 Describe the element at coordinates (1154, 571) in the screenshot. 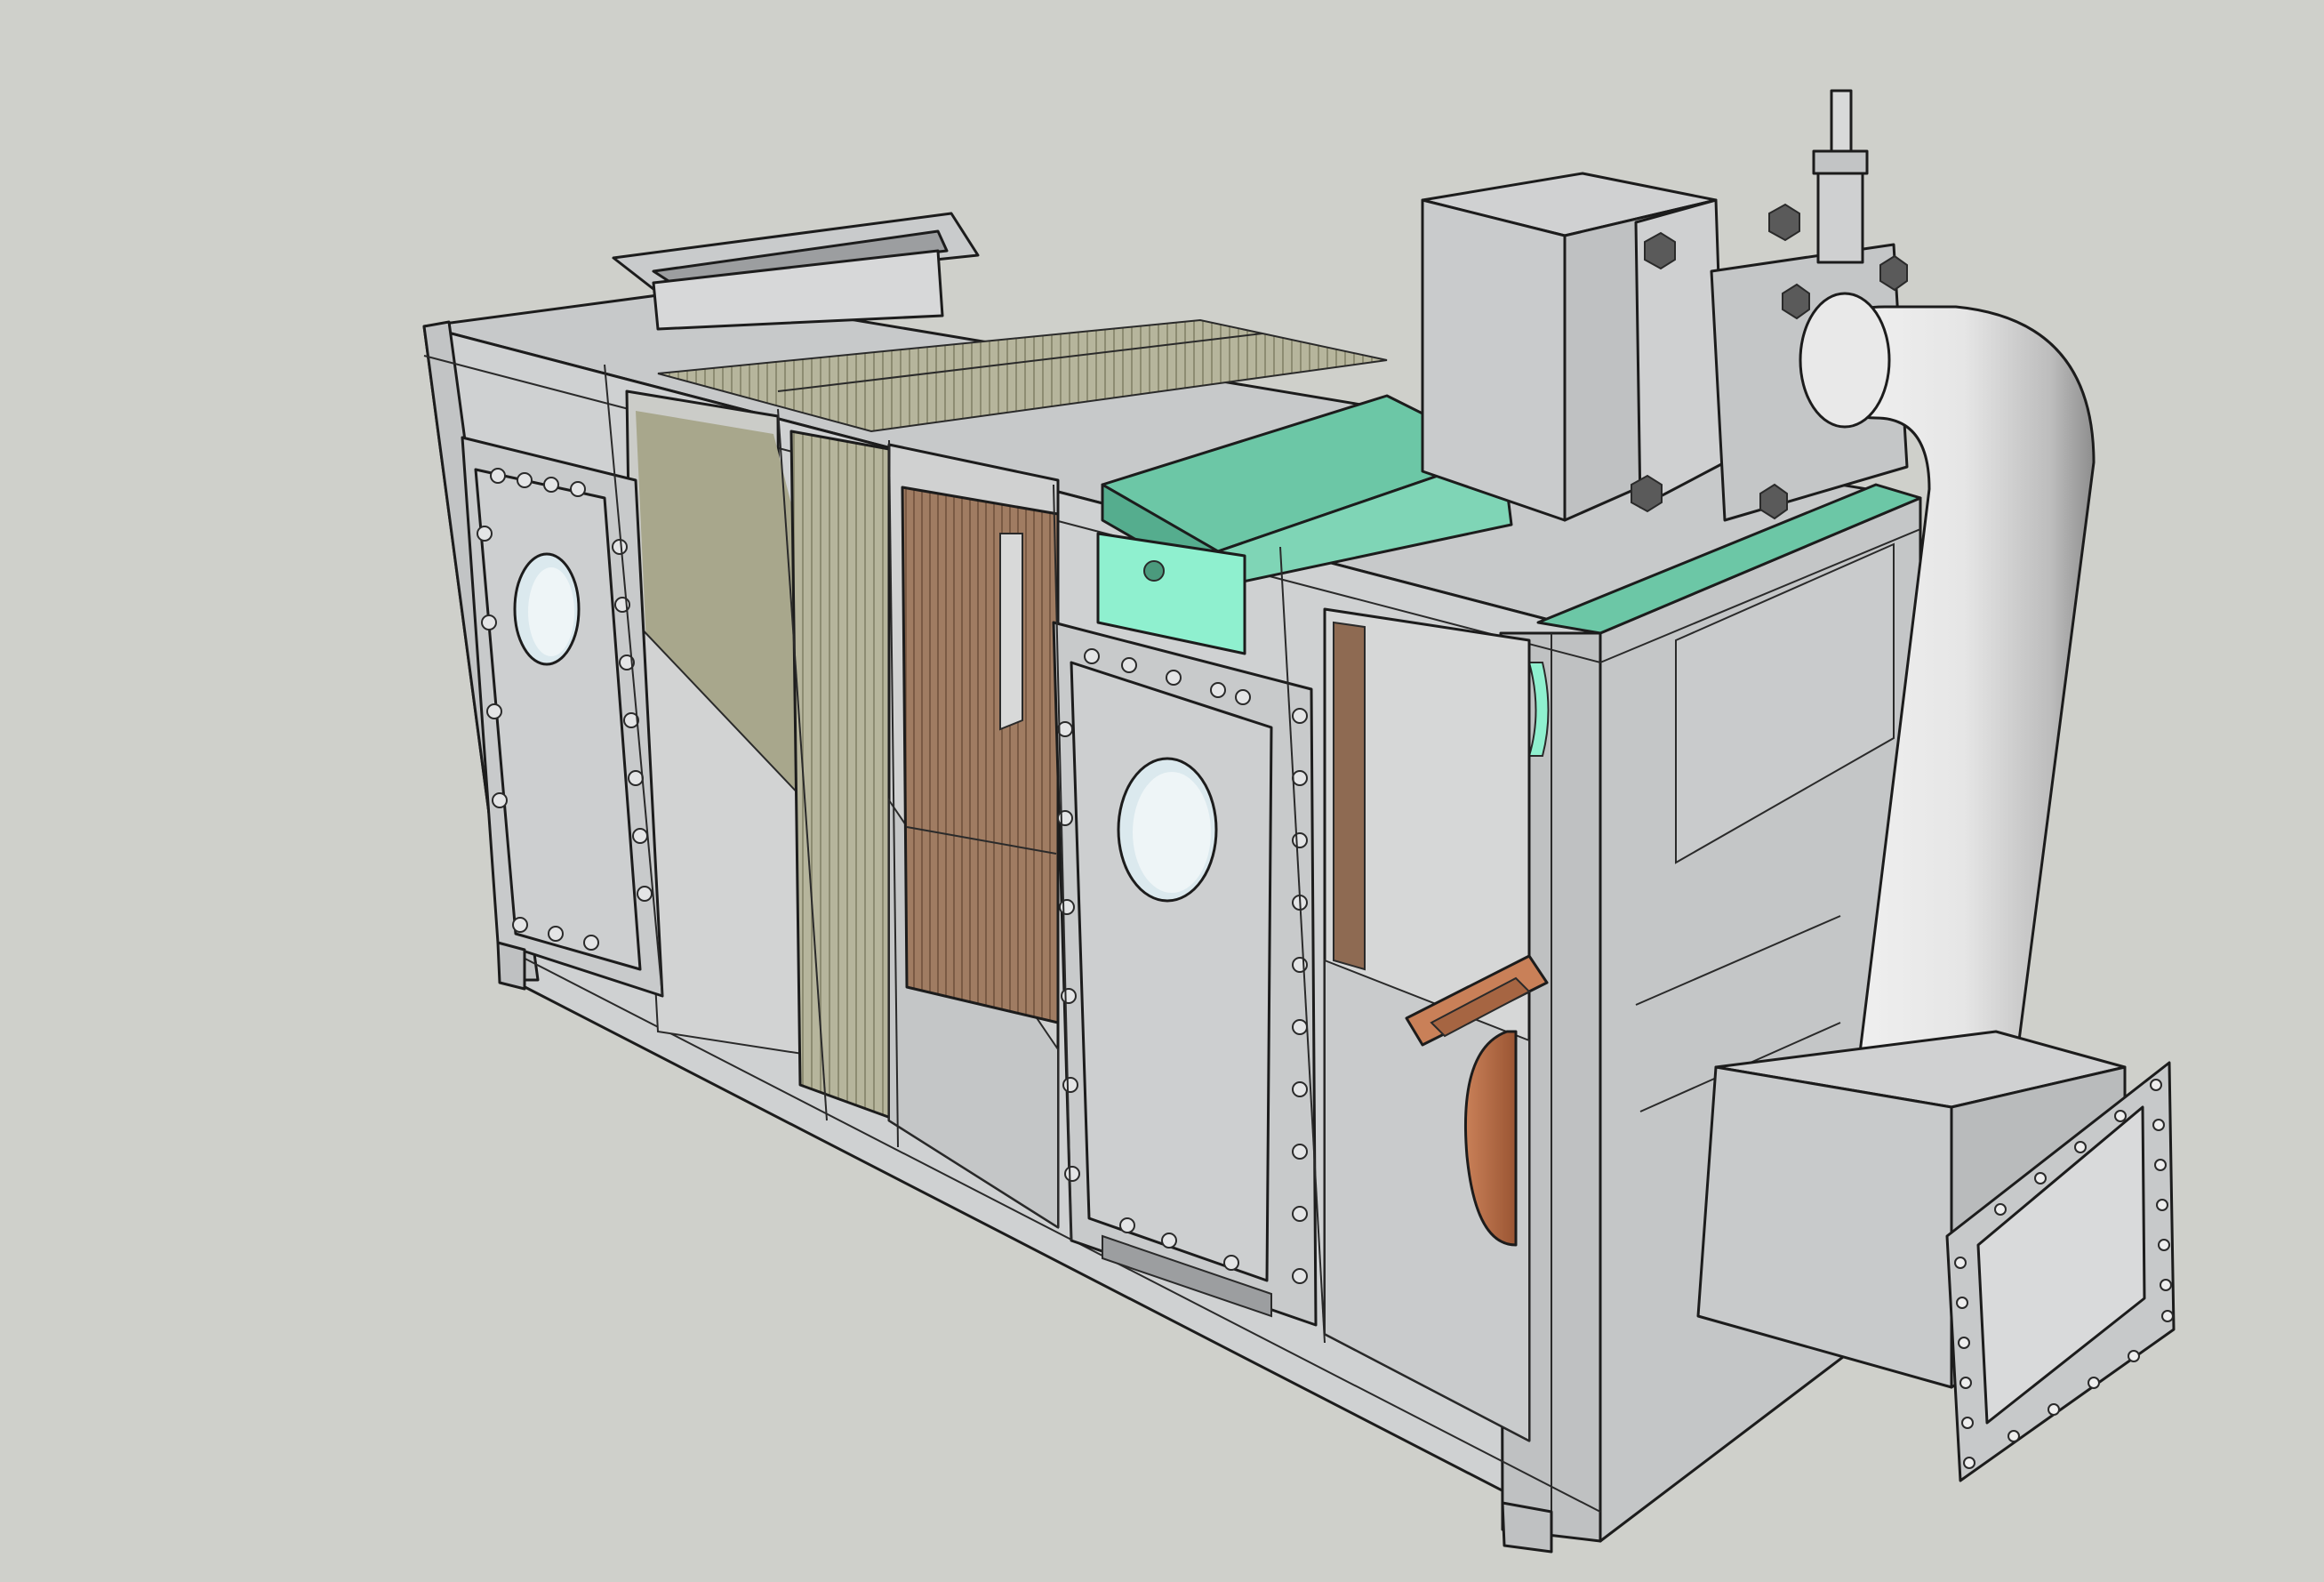

I see `sensor-icon` at that location.